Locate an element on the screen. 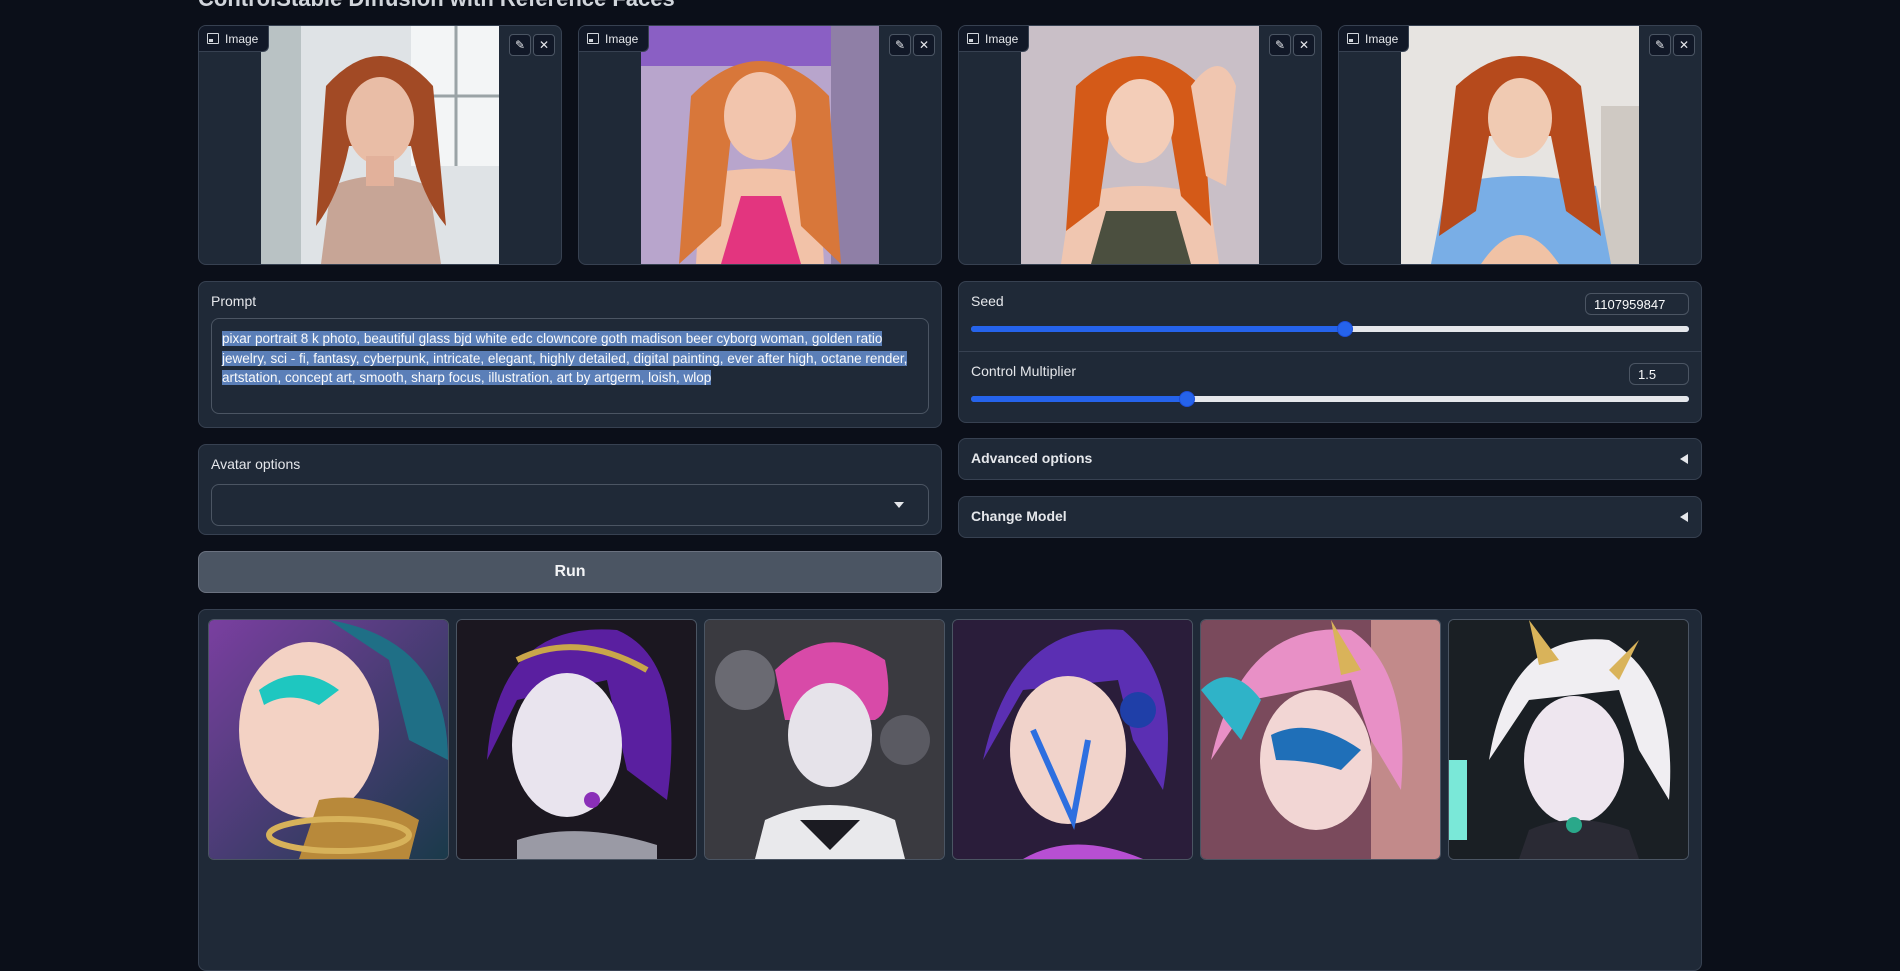 Image resolution: width=1900 pixels, height=971 pixels. reference-image-3: Image ✎ ✕ is located at coordinates (1140, 145).